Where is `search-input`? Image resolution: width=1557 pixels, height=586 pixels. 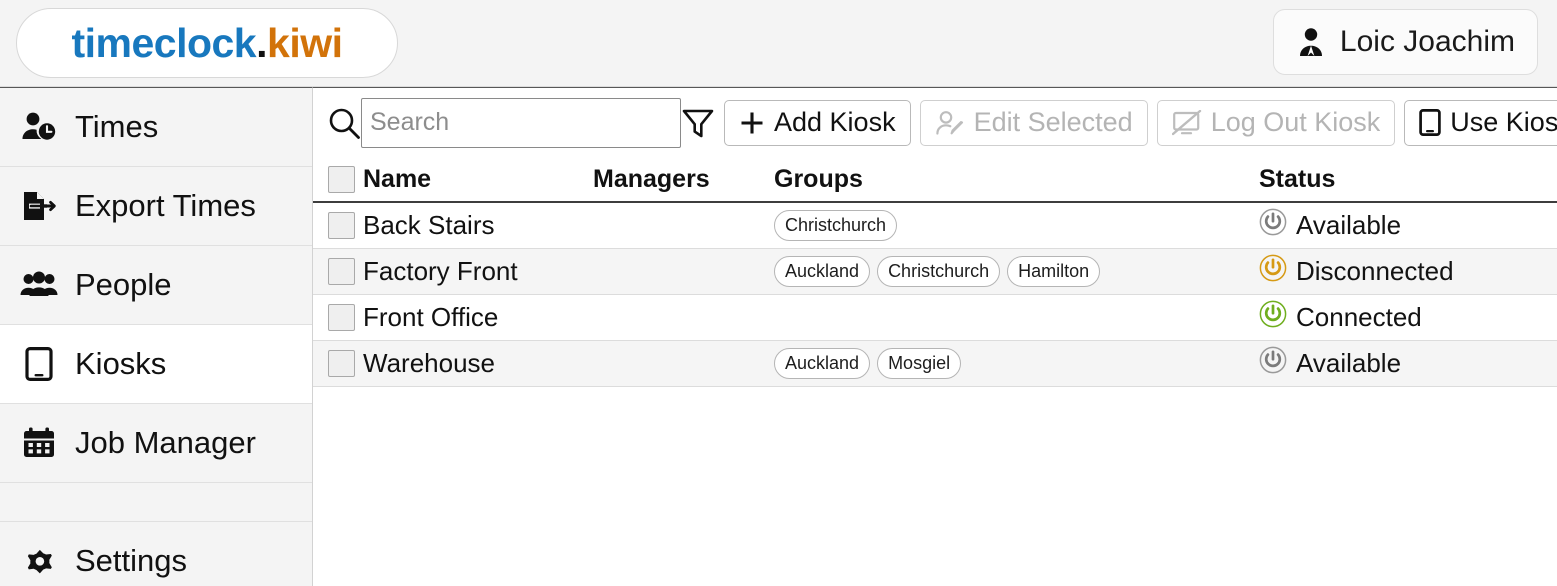 search-input is located at coordinates (521, 122).